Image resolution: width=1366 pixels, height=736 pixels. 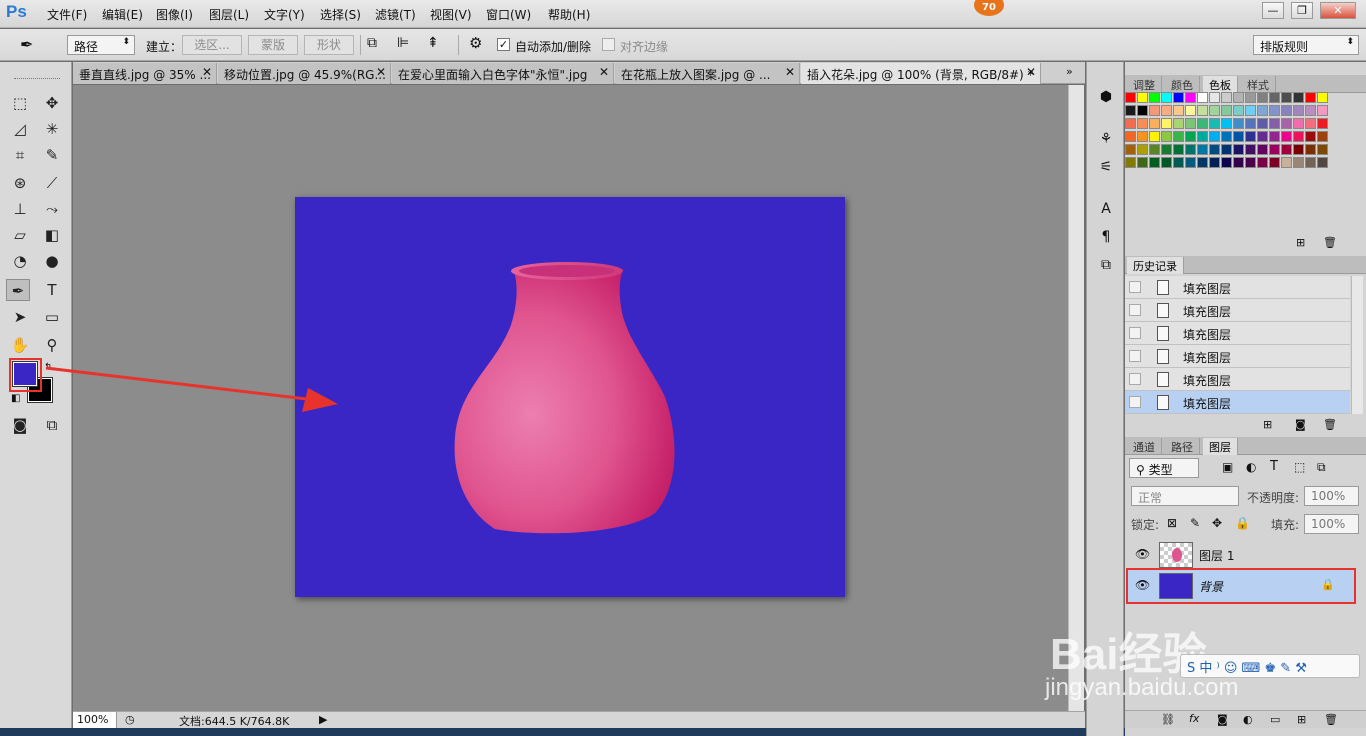 What do you see at coordinates (67, 14) in the screenshot?
I see `menu-file: 文件(F)` at bounding box center [67, 14].